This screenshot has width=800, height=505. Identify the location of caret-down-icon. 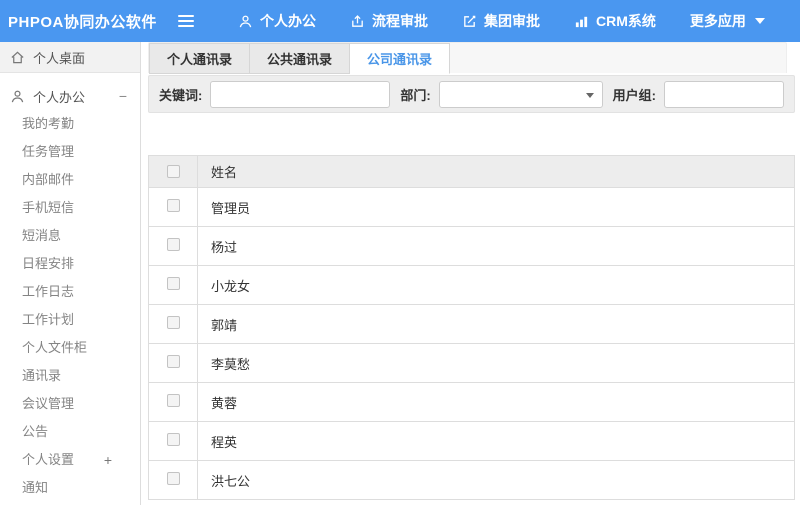
(759, 21).